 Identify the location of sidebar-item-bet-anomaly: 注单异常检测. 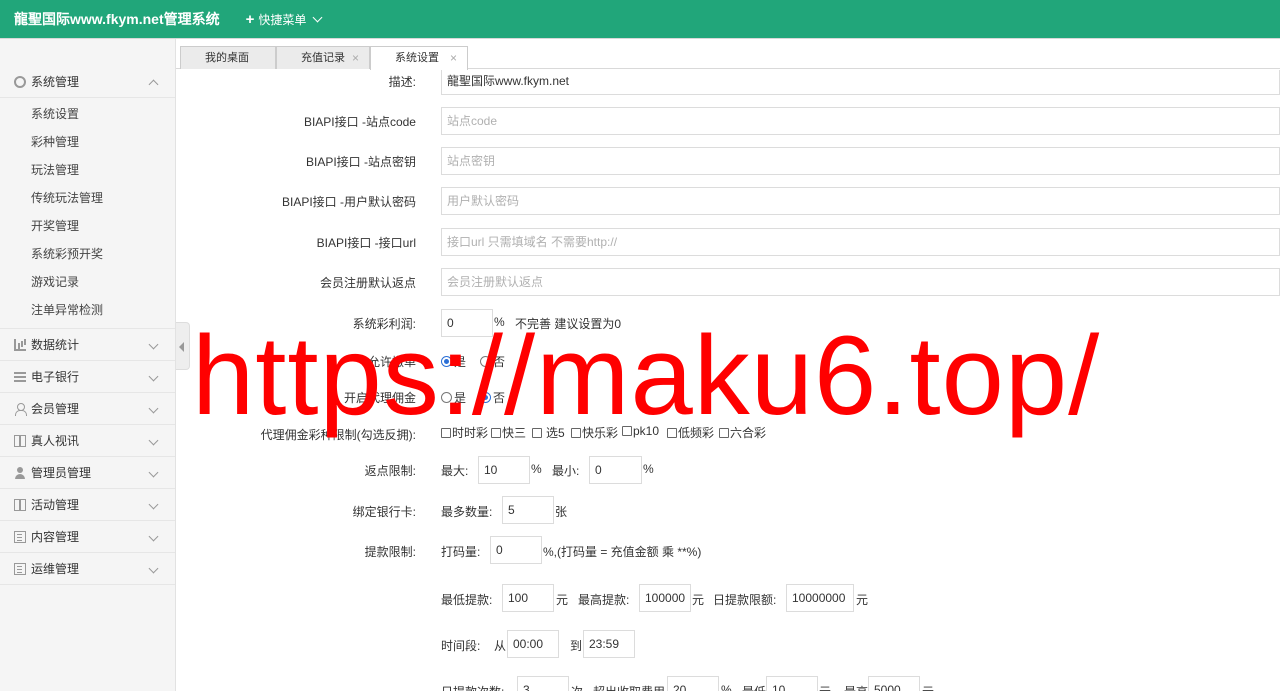
(87, 310).